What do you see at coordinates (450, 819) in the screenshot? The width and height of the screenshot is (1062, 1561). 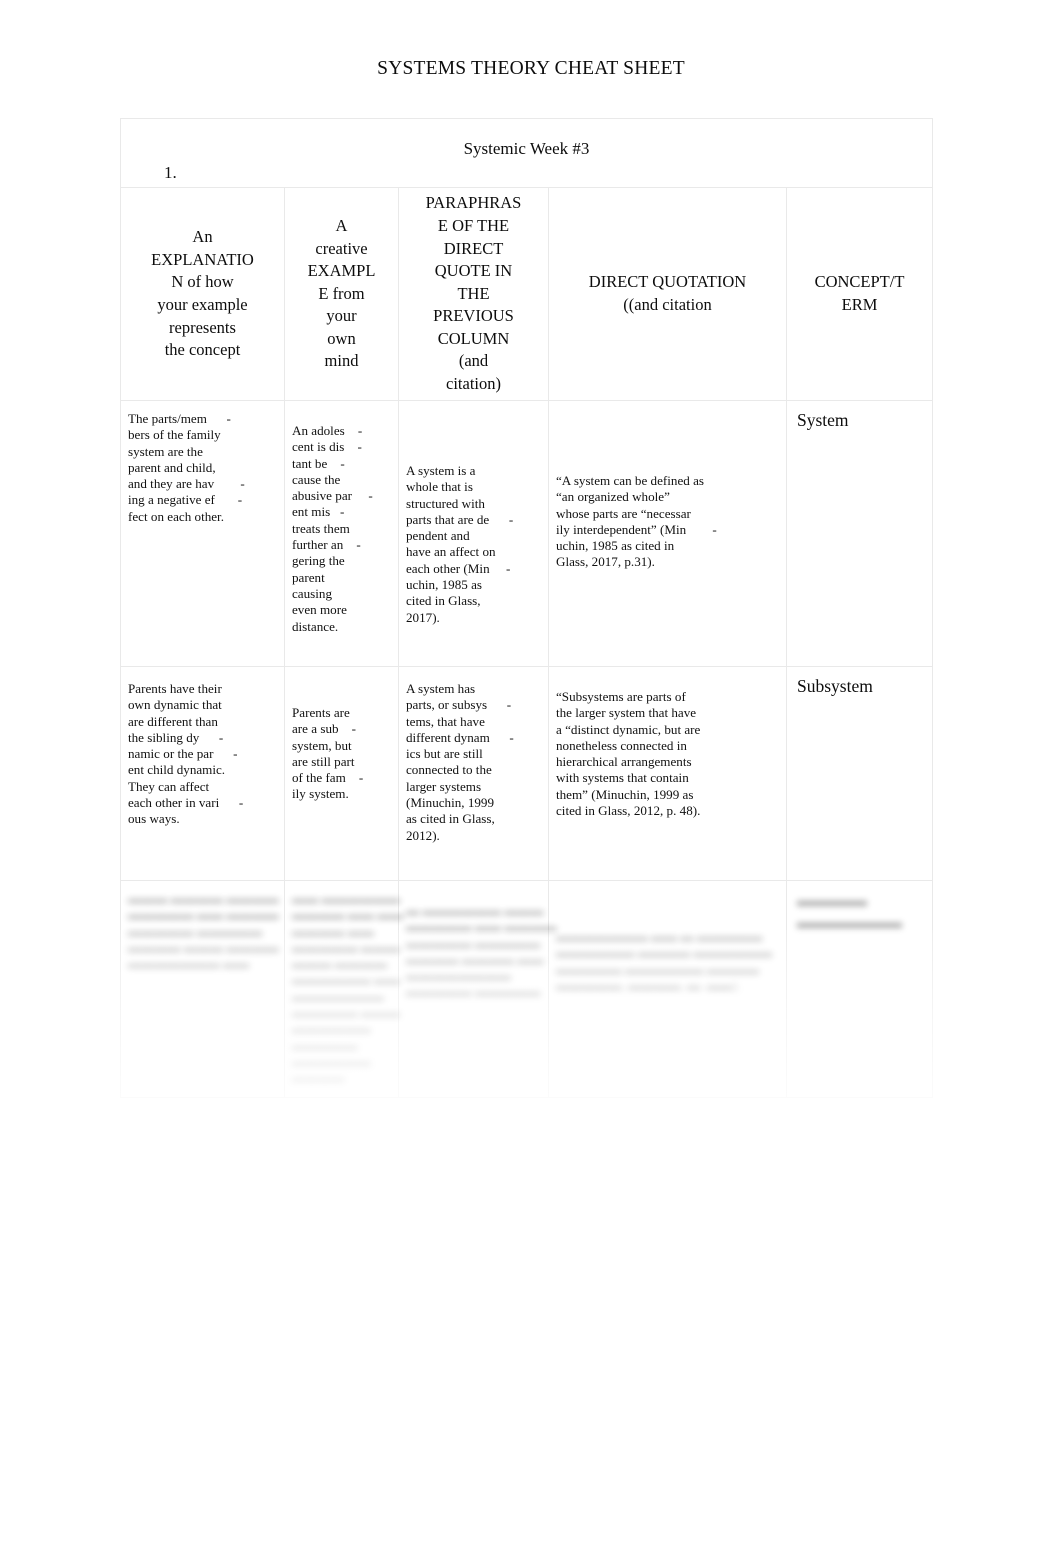 I see `text-line: as cited in Glass,` at bounding box center [450, 819].